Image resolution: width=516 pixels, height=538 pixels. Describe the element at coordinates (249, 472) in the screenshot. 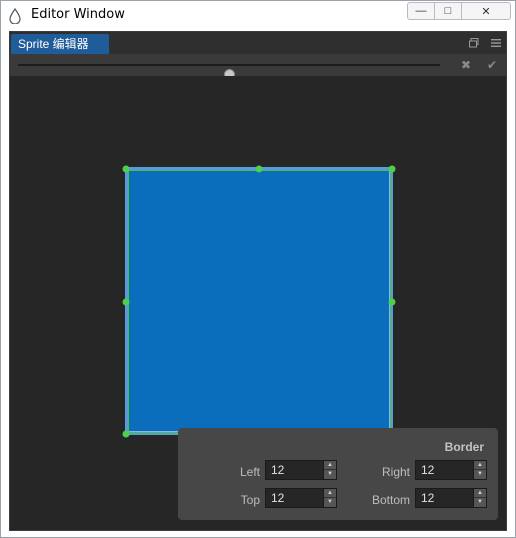

I see `left-label: Left` at that location.